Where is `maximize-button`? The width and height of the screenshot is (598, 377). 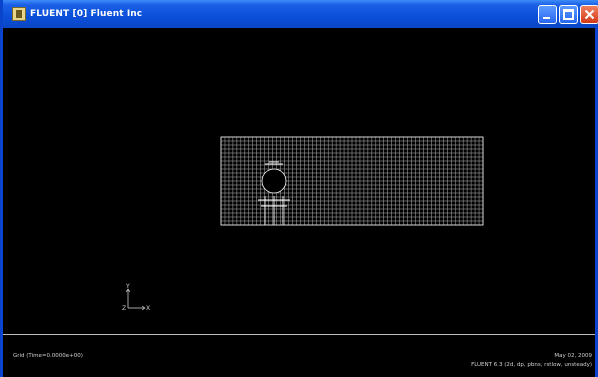
maximize-button is located at coordinates (568, 14).